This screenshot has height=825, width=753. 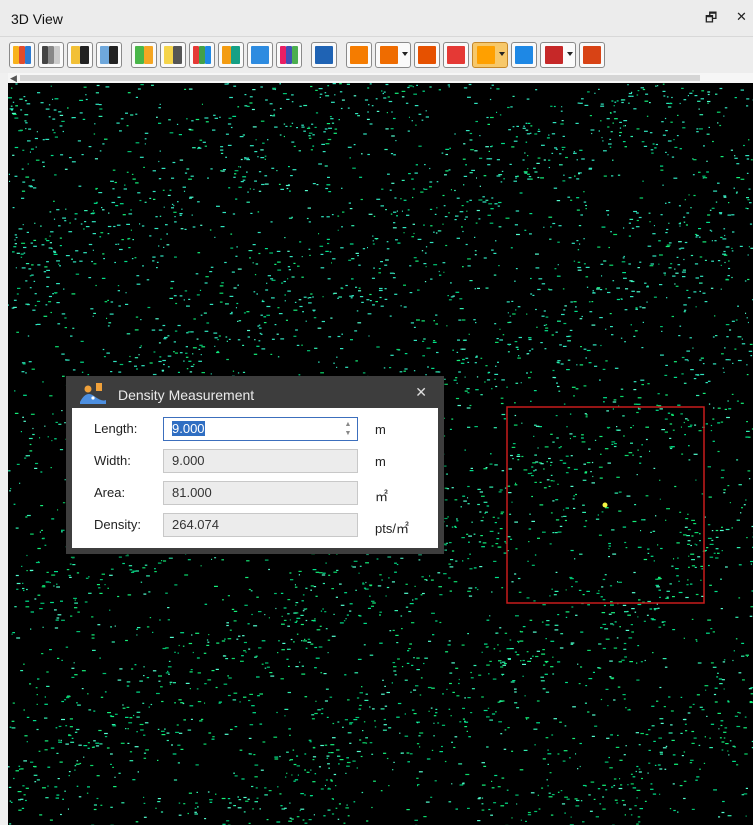 I want to click on color-by-intensity-button, so click(x=51, y=55).